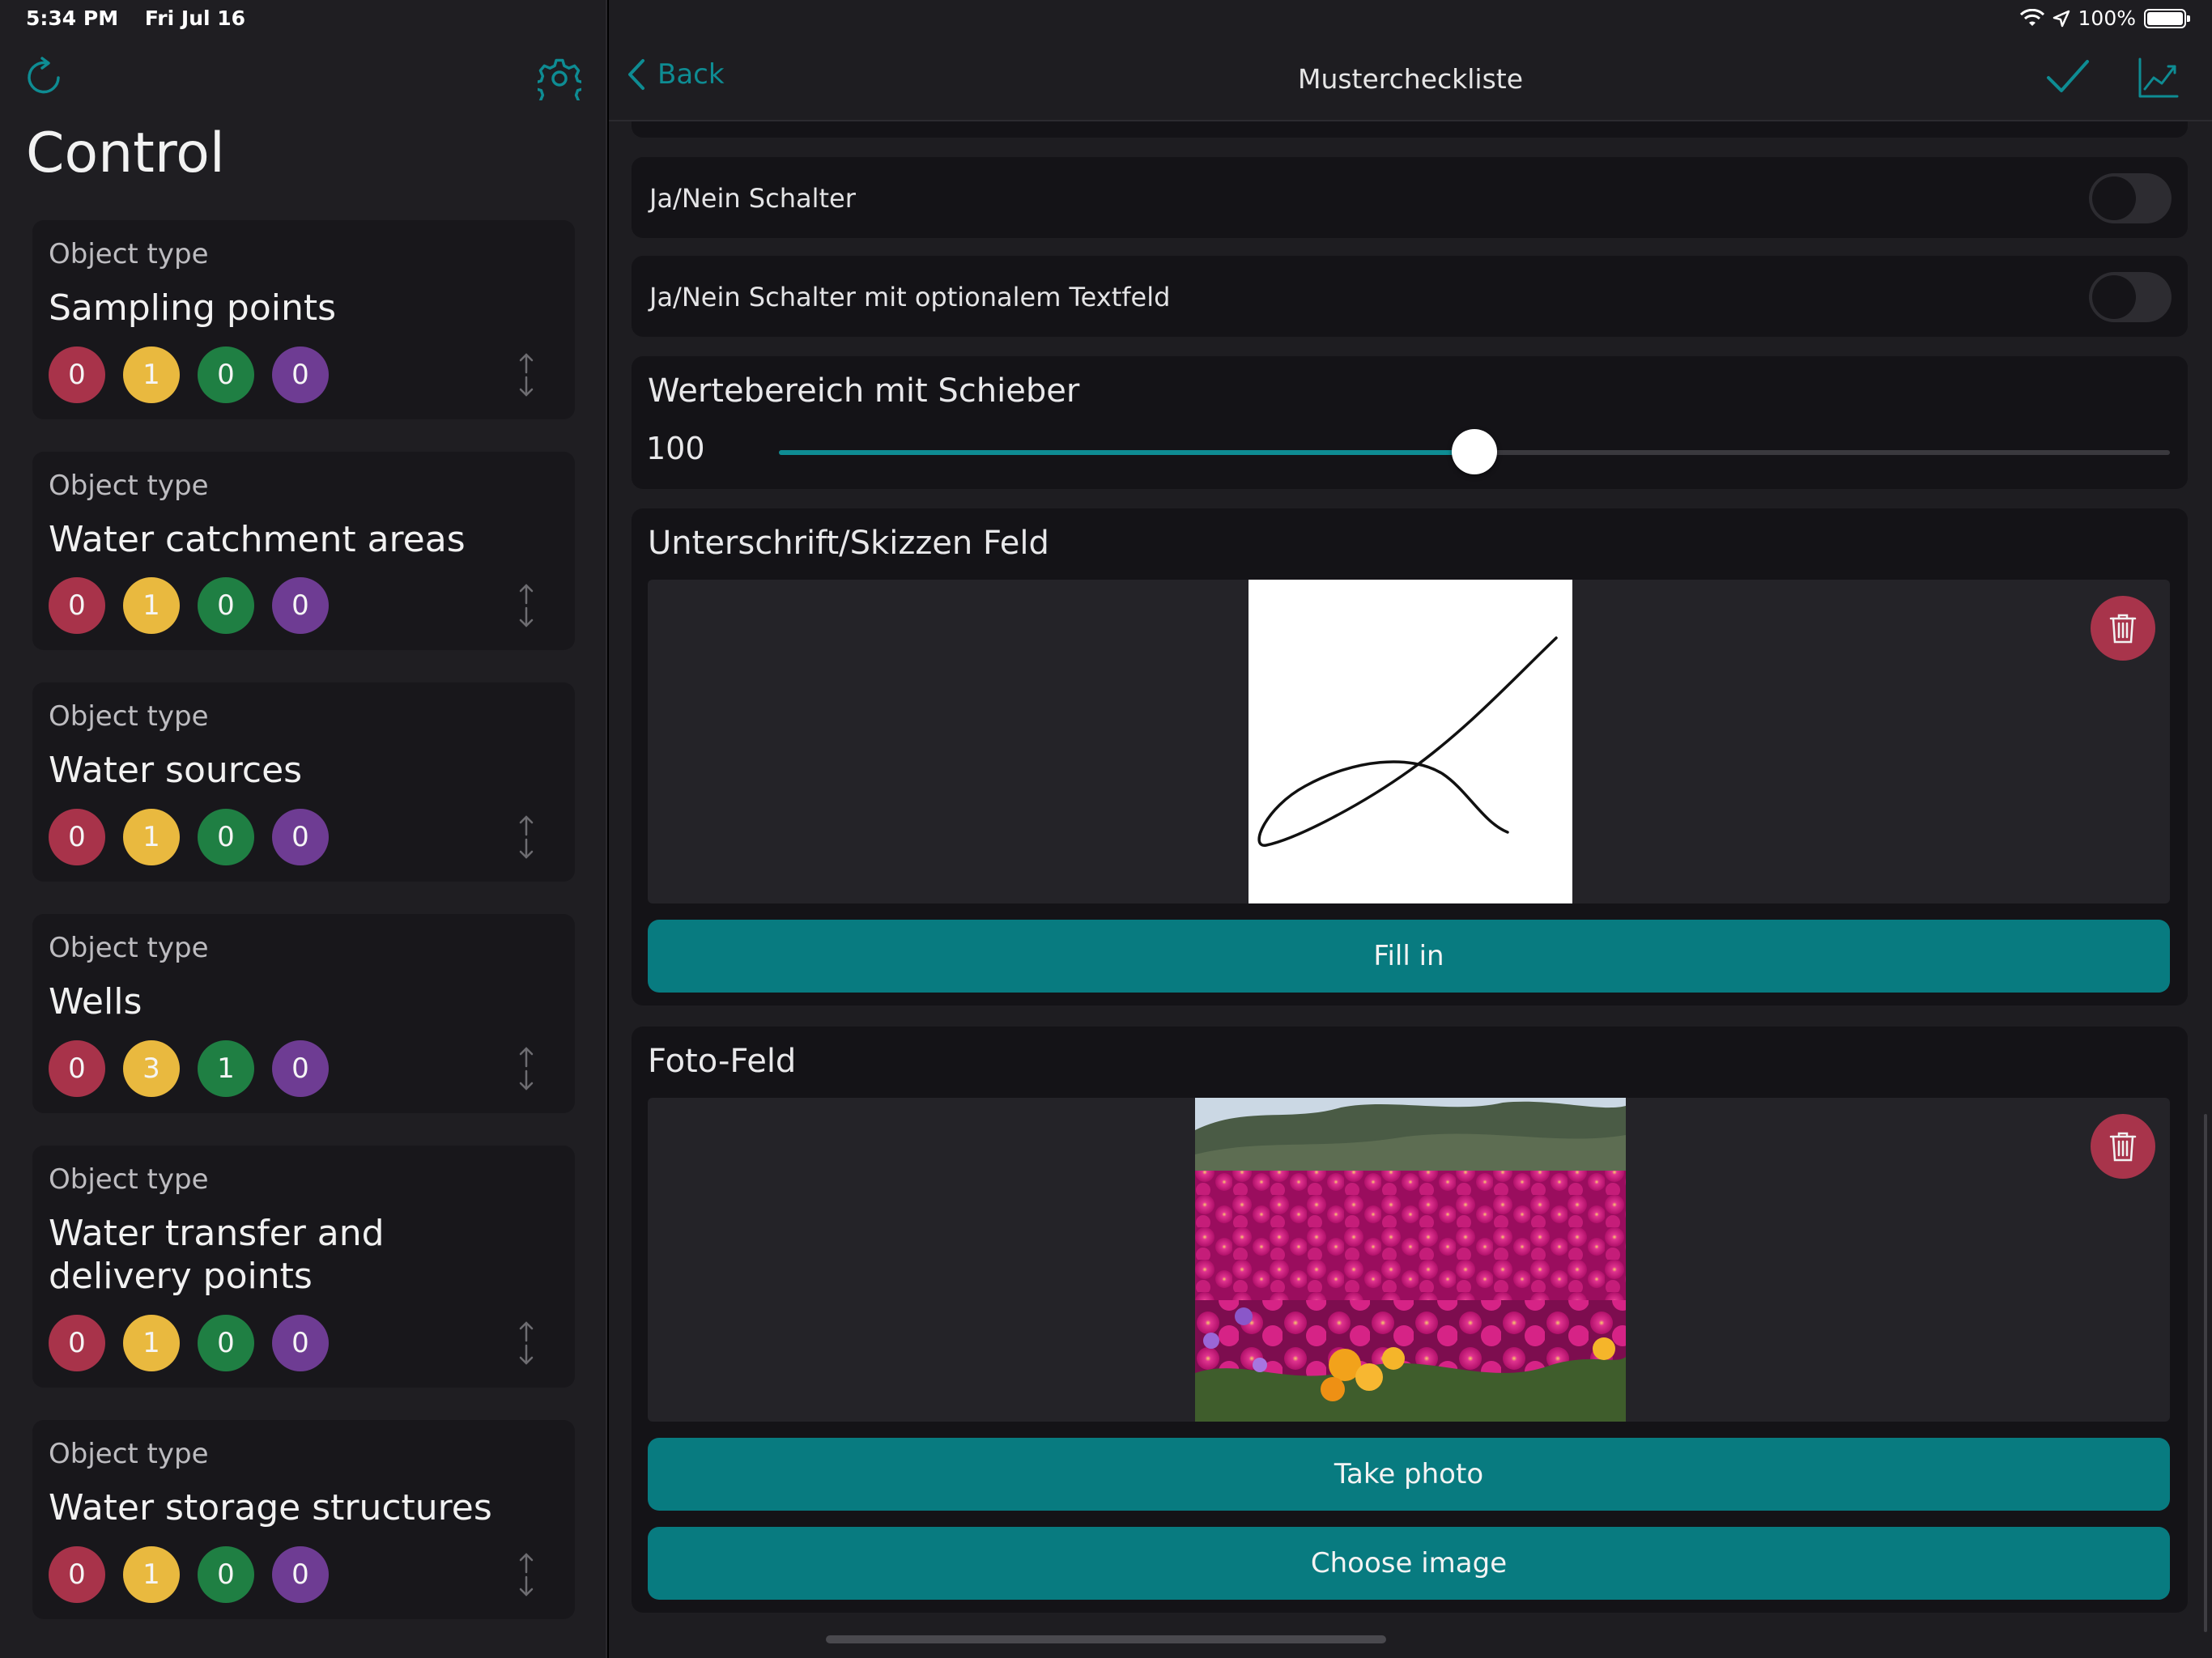 This screenshot has height=1658, width=2212. What do you see at coordinates (2068, 77) in the screenshot?
I see `checkmark-icon` at bounding box center [2068, 77].